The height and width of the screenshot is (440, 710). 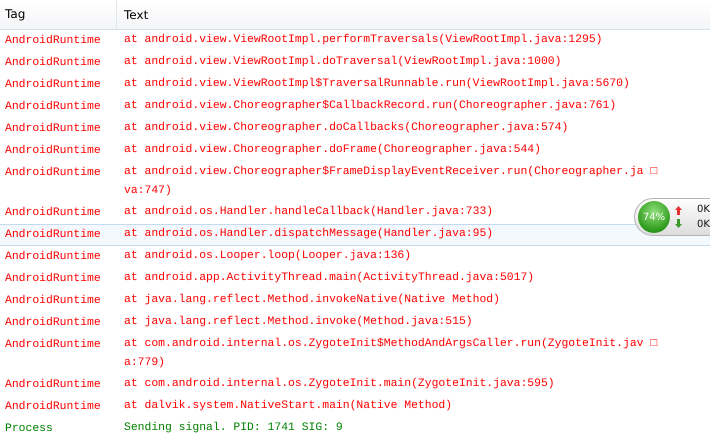 I want to click on log-row: AndroidRuntime at android.app.ActivityThread.main(ActivityThread.java:5017), so click(x=355, y=279).